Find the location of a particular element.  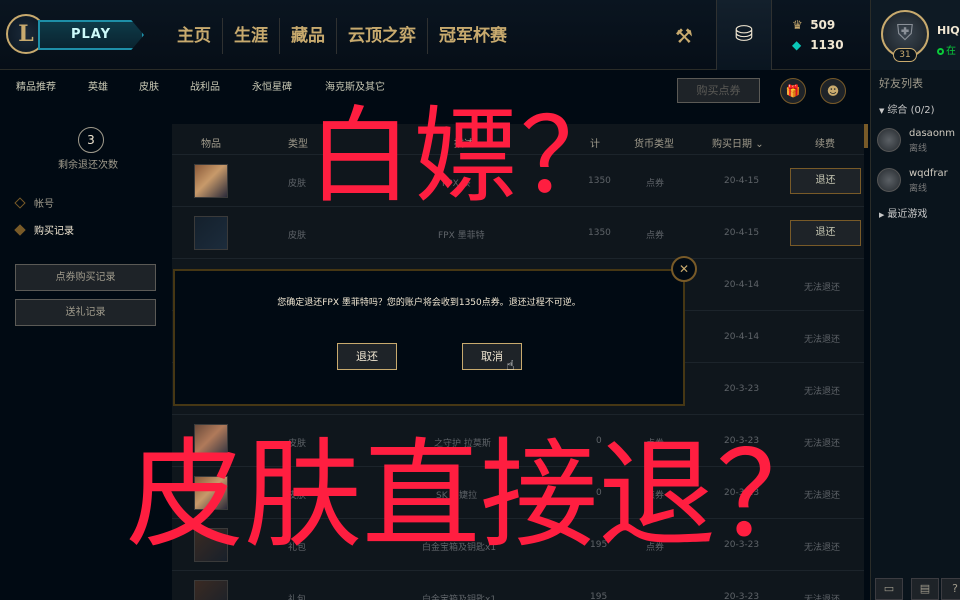

rp-icon: ♛ is located at coordinates (797, 25).